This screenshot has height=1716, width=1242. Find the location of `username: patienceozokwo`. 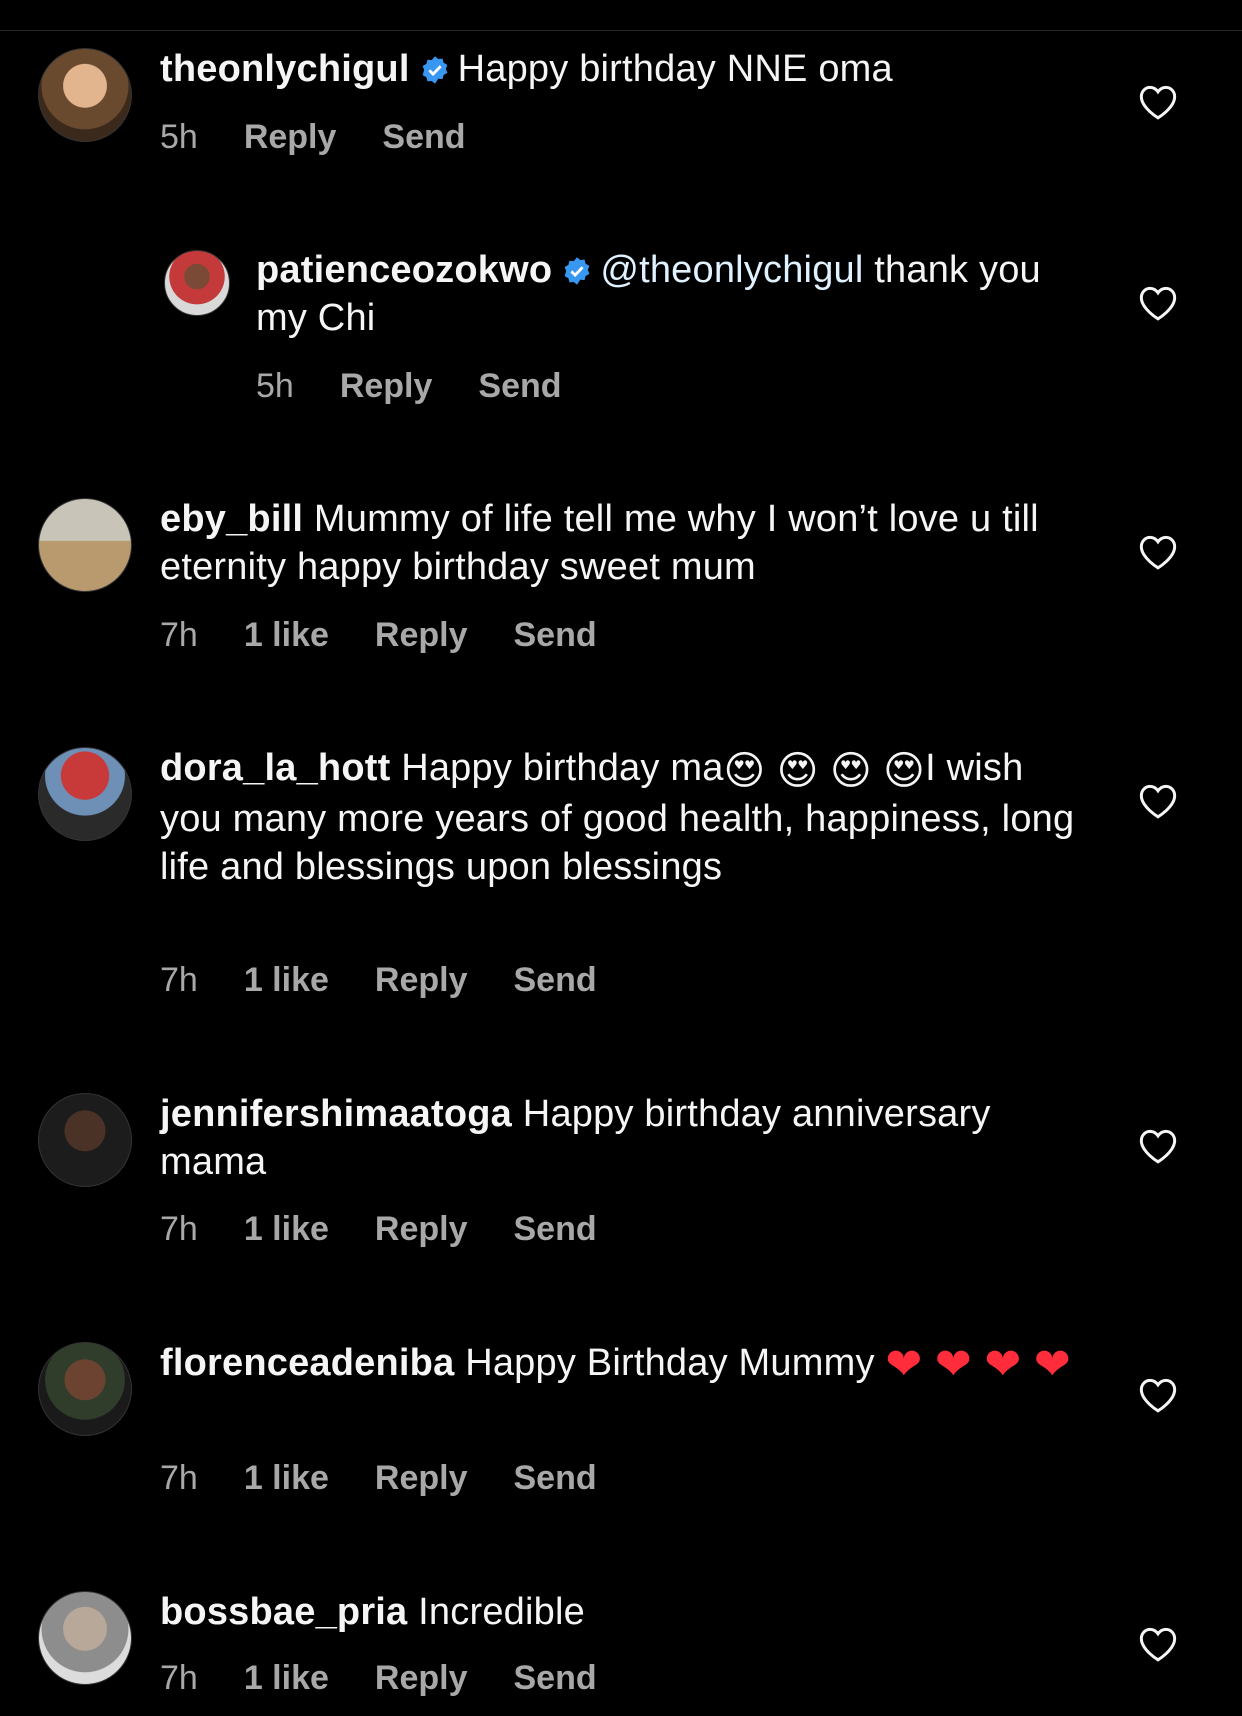

username: patienceozokwo is located at coordinates (404, 270).